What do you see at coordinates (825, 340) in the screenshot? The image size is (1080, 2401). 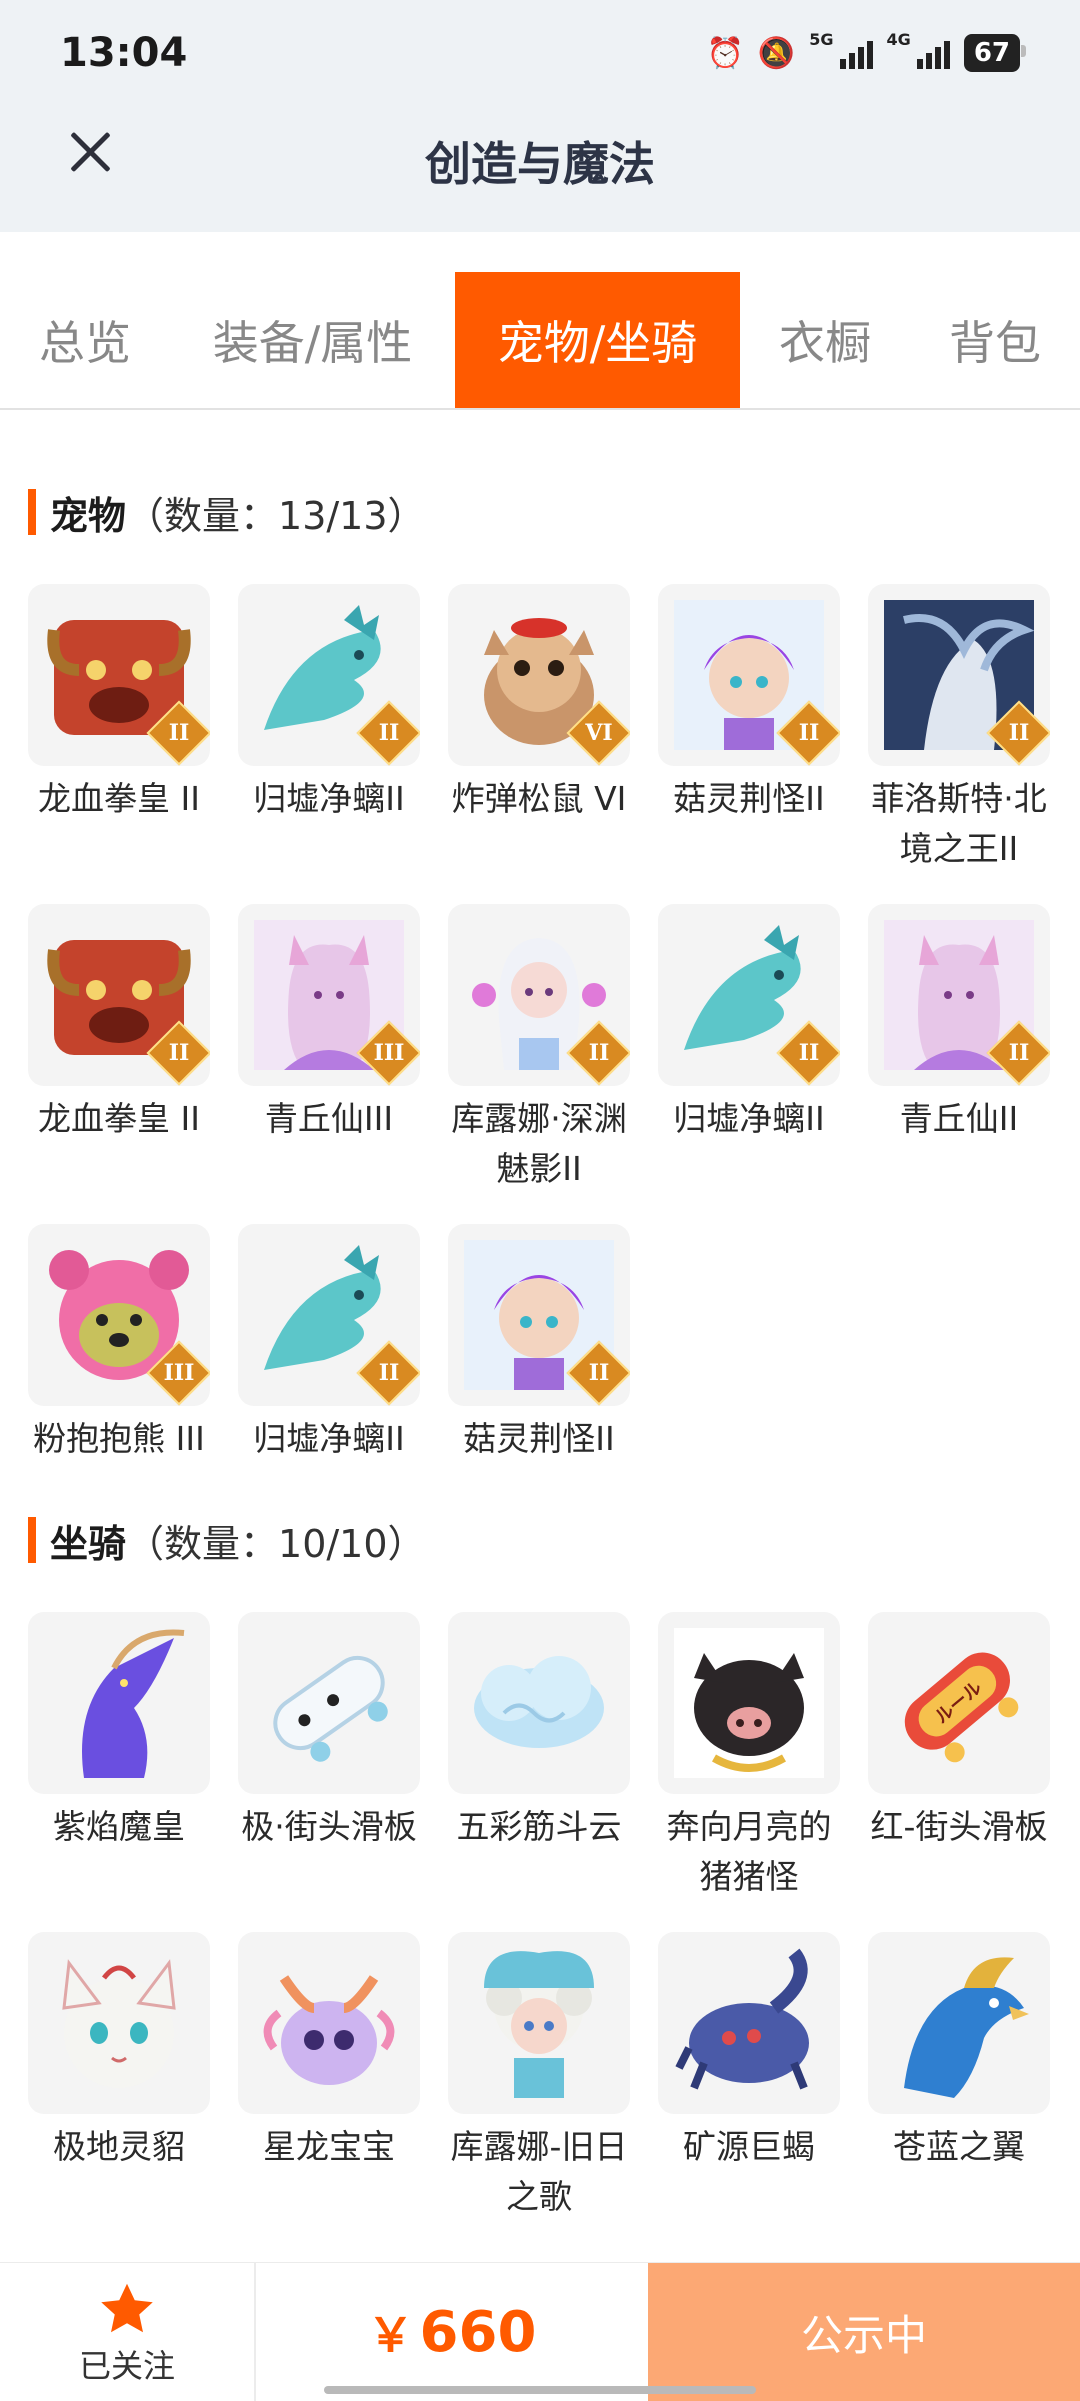 I see `tab-wardrobe: 衣橱` at bounding box center [825, 340].